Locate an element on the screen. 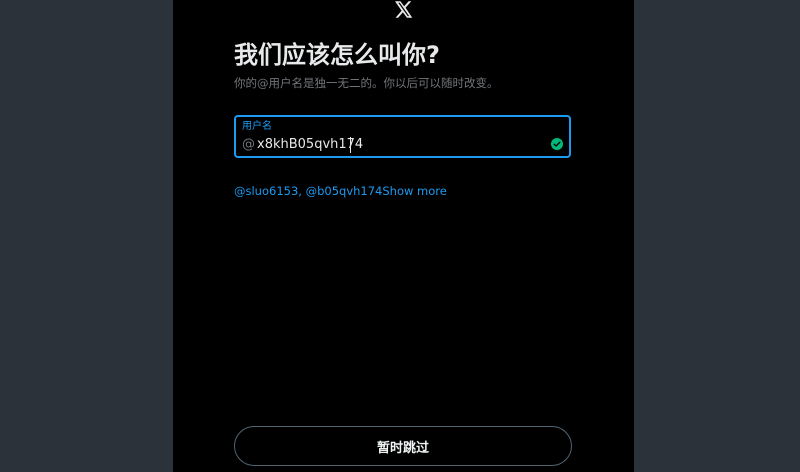 This screenshot has width=800, height=472. at-prefix: @ is located at coordinates (248, 144).